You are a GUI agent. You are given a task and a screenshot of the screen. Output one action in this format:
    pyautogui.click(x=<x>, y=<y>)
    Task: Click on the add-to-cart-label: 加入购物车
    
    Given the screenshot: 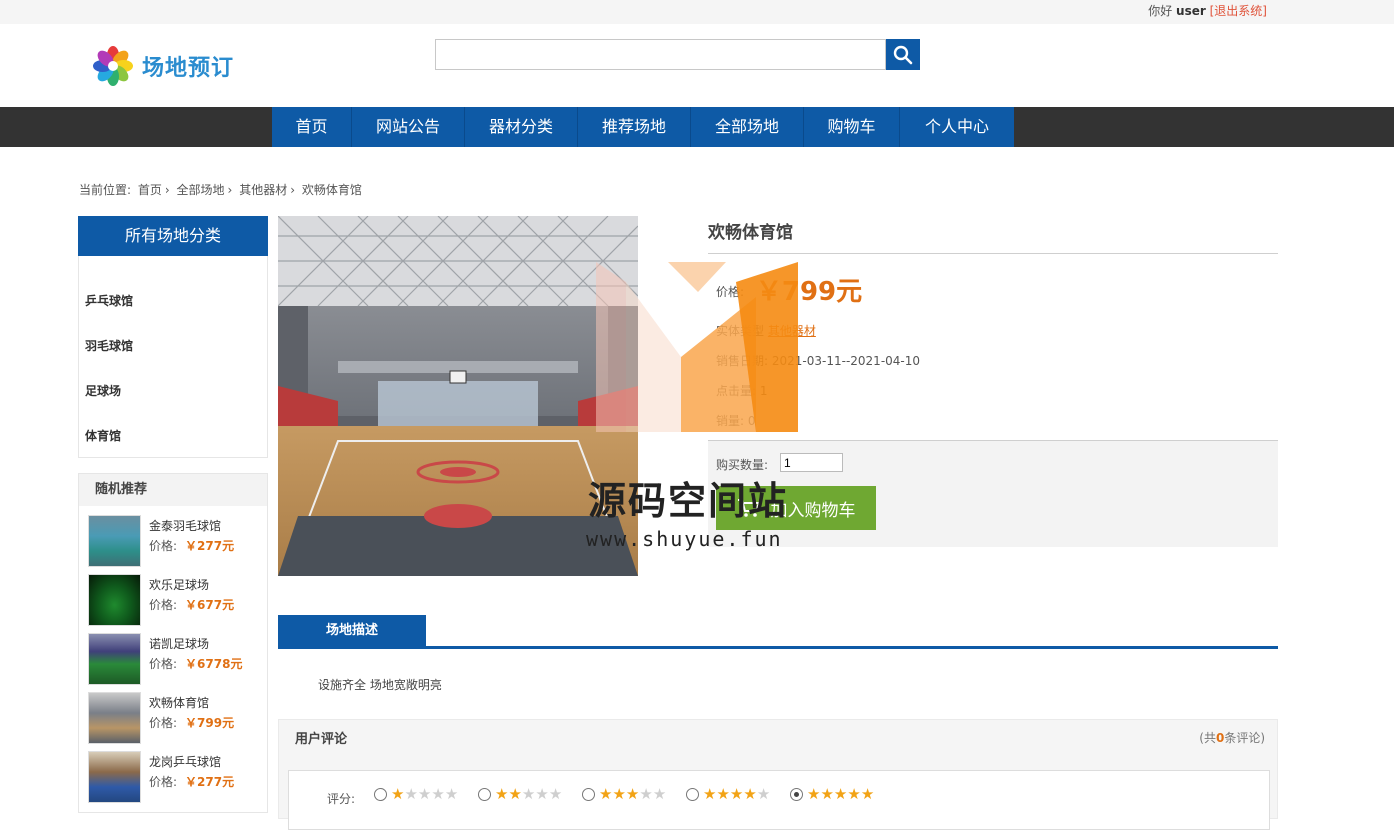 What is the action you would take?
    pyautogui.click(x=813, y=510)
    